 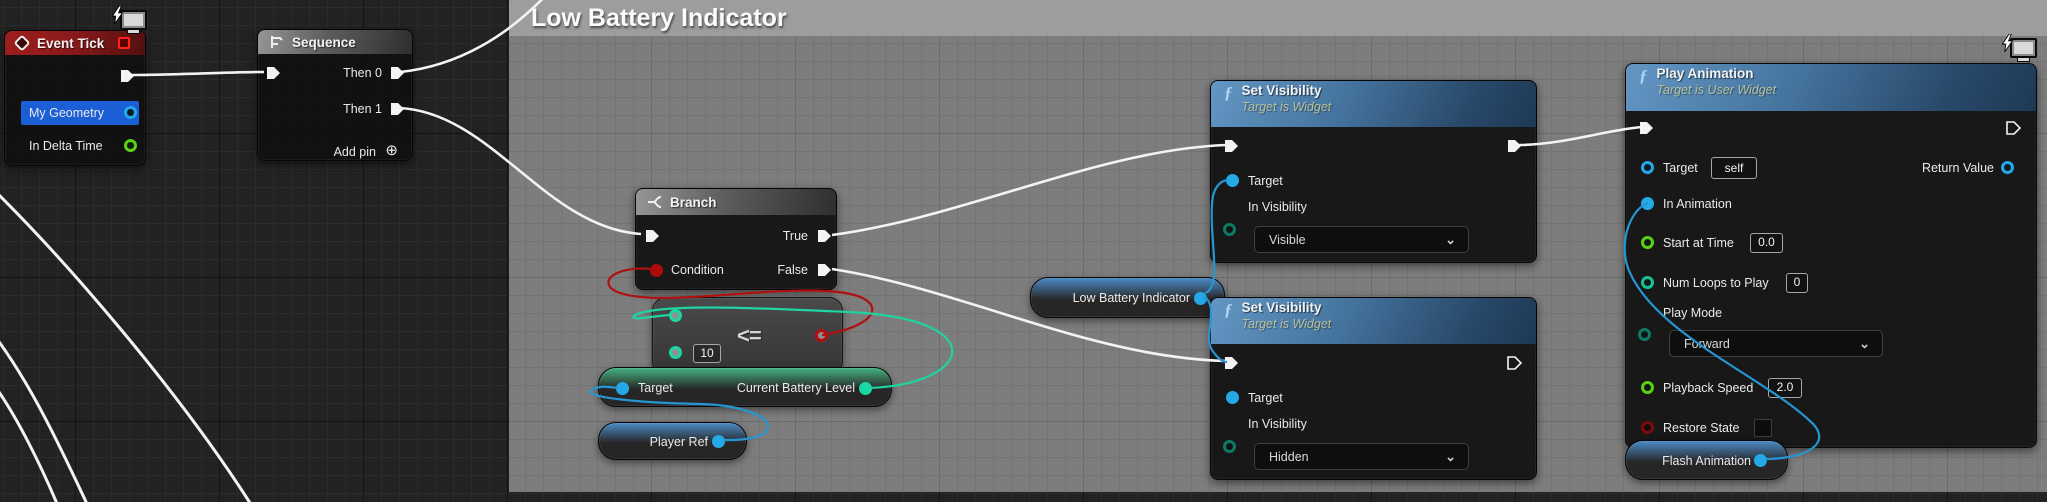 I want to click on restore-state-checkbox, so click(x=1763, y=428).